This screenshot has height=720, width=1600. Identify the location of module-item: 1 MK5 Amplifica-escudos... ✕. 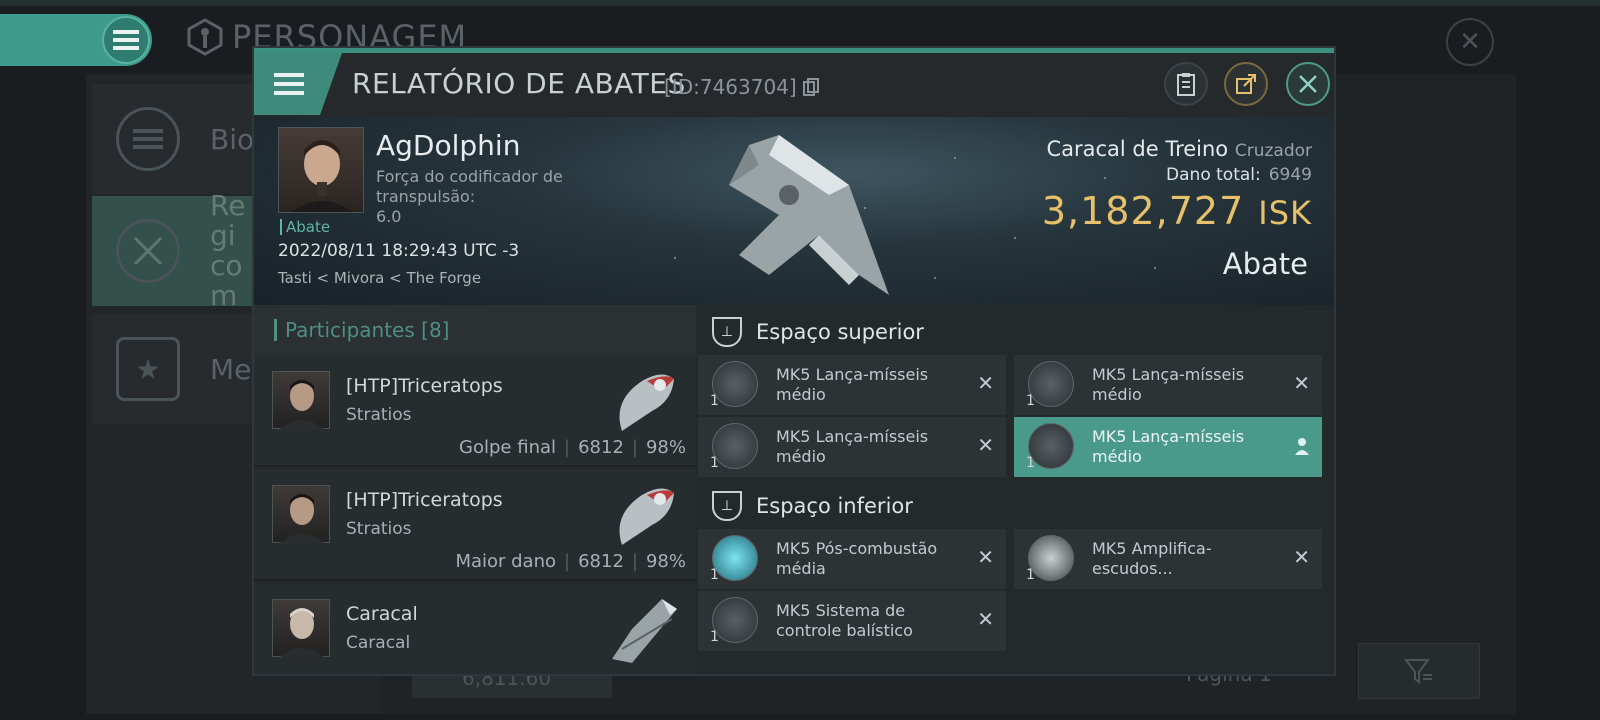
(1168, 559).